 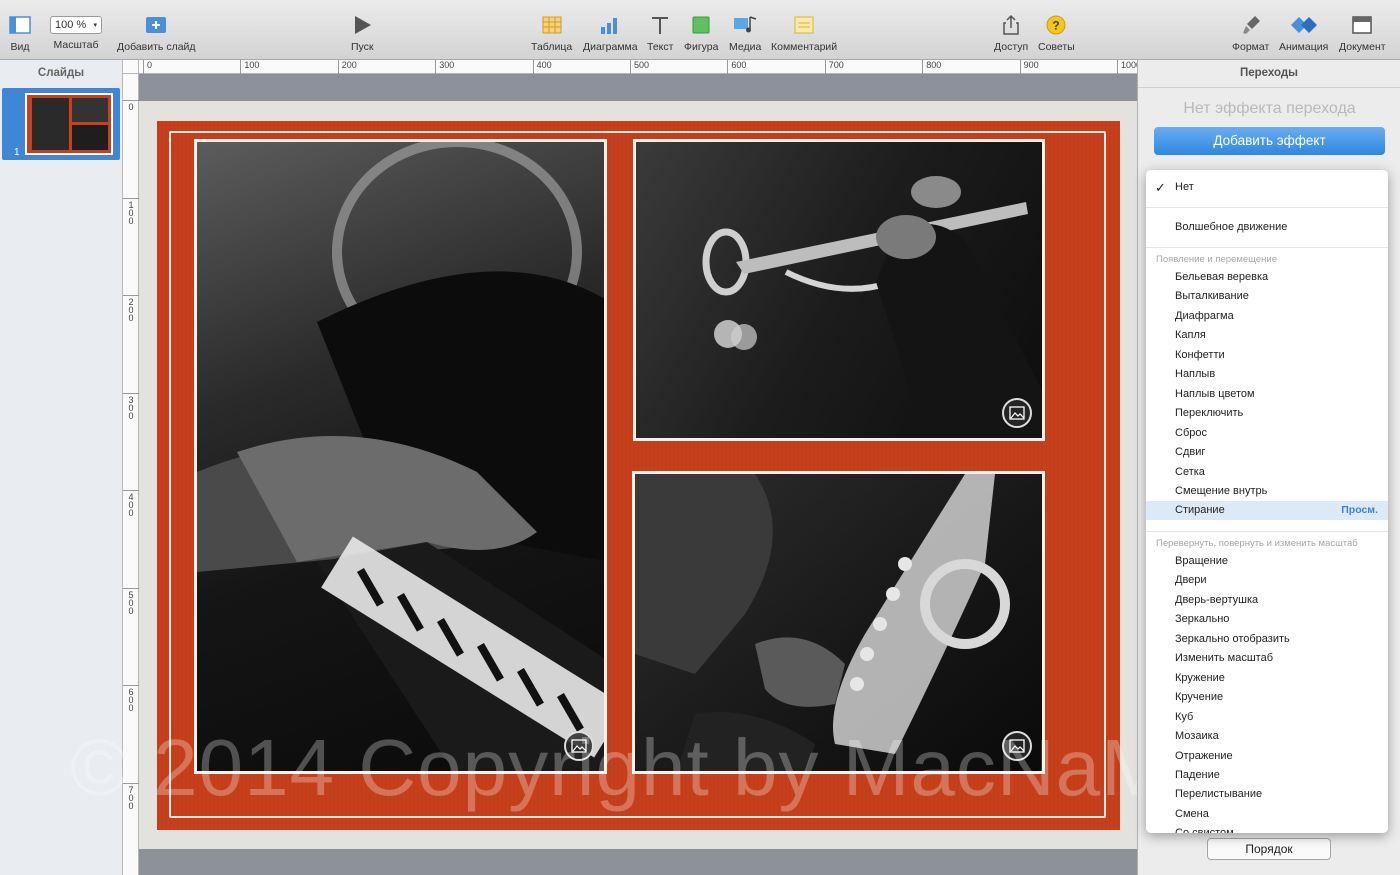 What do you see at coordinates (1267, 296) in the screenshot?
I see `menu-item: Выталкивание` at bounding box center [1267, 296].